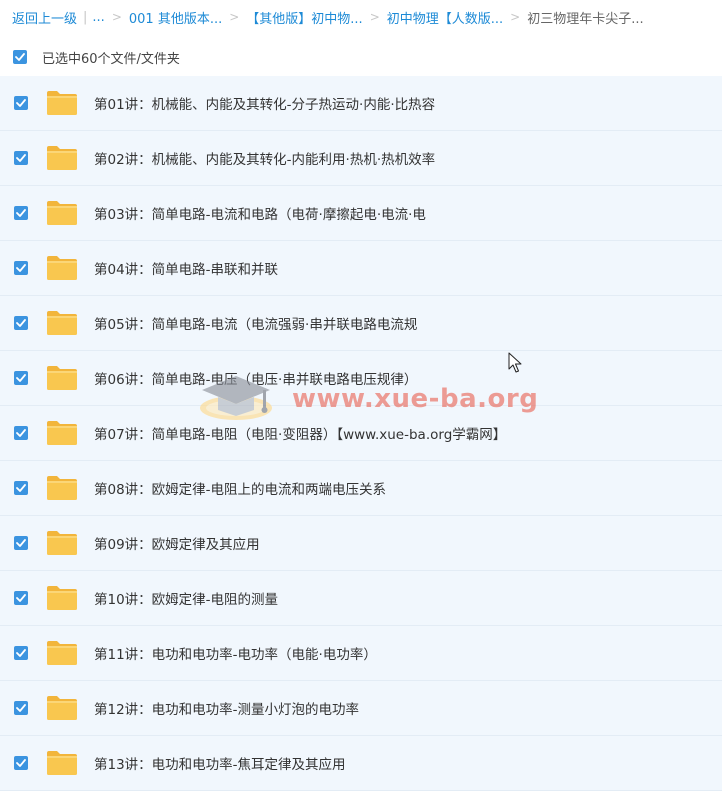  What do you see at coordinates (361, 708) in the screenshot?
I see `list-item: 第12讲：电功和电功率-测量小灯泡的电功率` at bounding box center [361, 708].